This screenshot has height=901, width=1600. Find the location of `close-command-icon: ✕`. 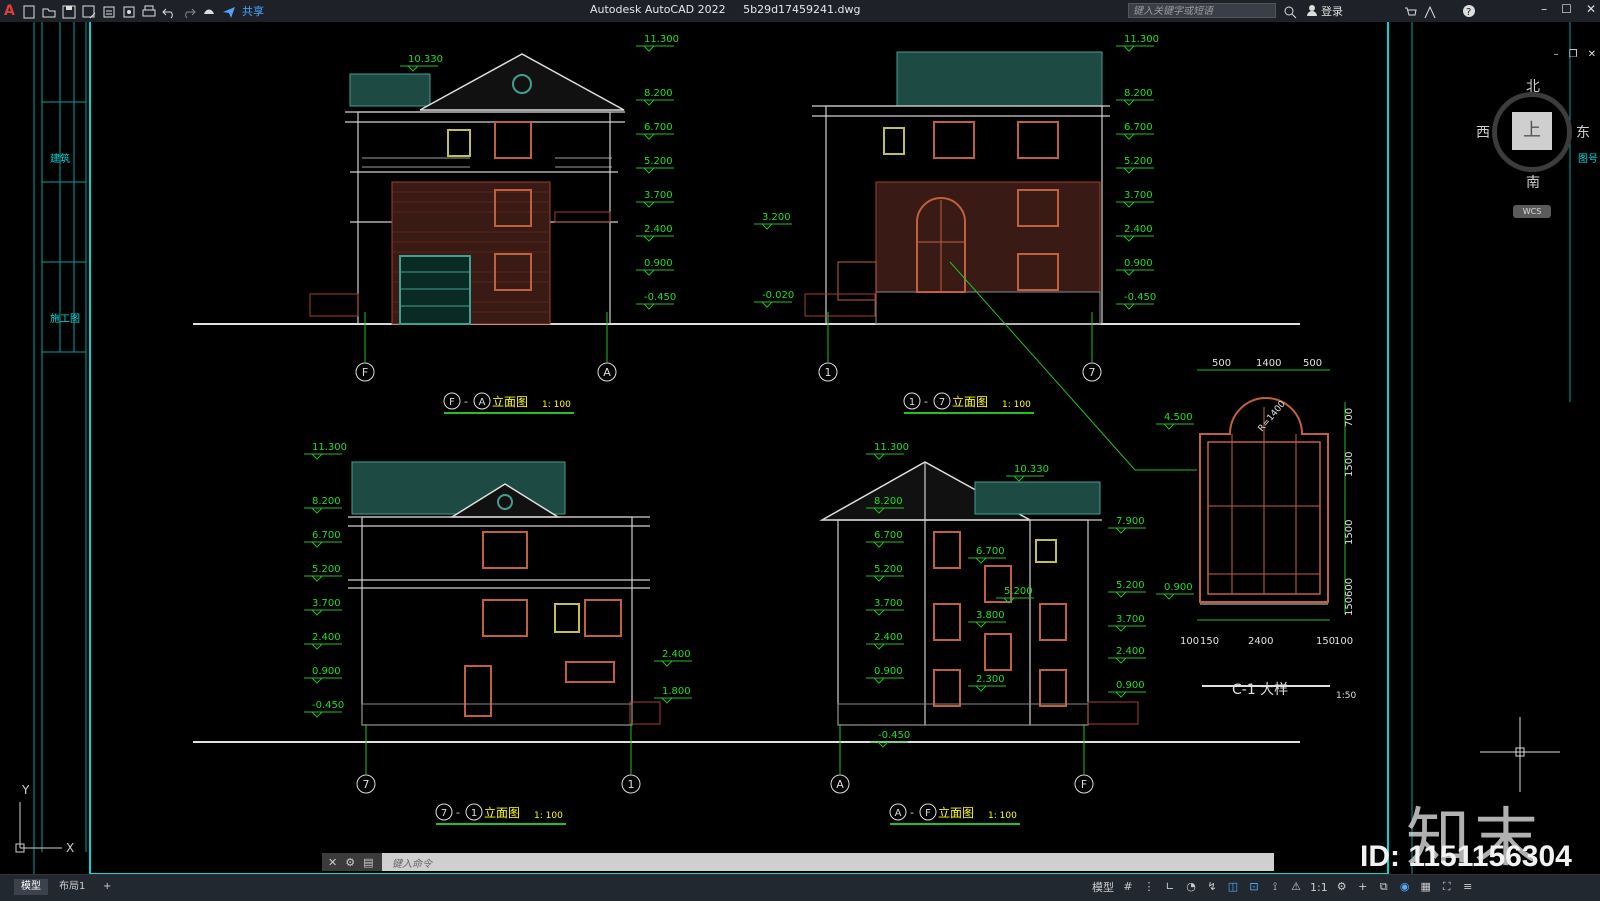

close-command-icon: ✕ is located at coordinates (332, 862).